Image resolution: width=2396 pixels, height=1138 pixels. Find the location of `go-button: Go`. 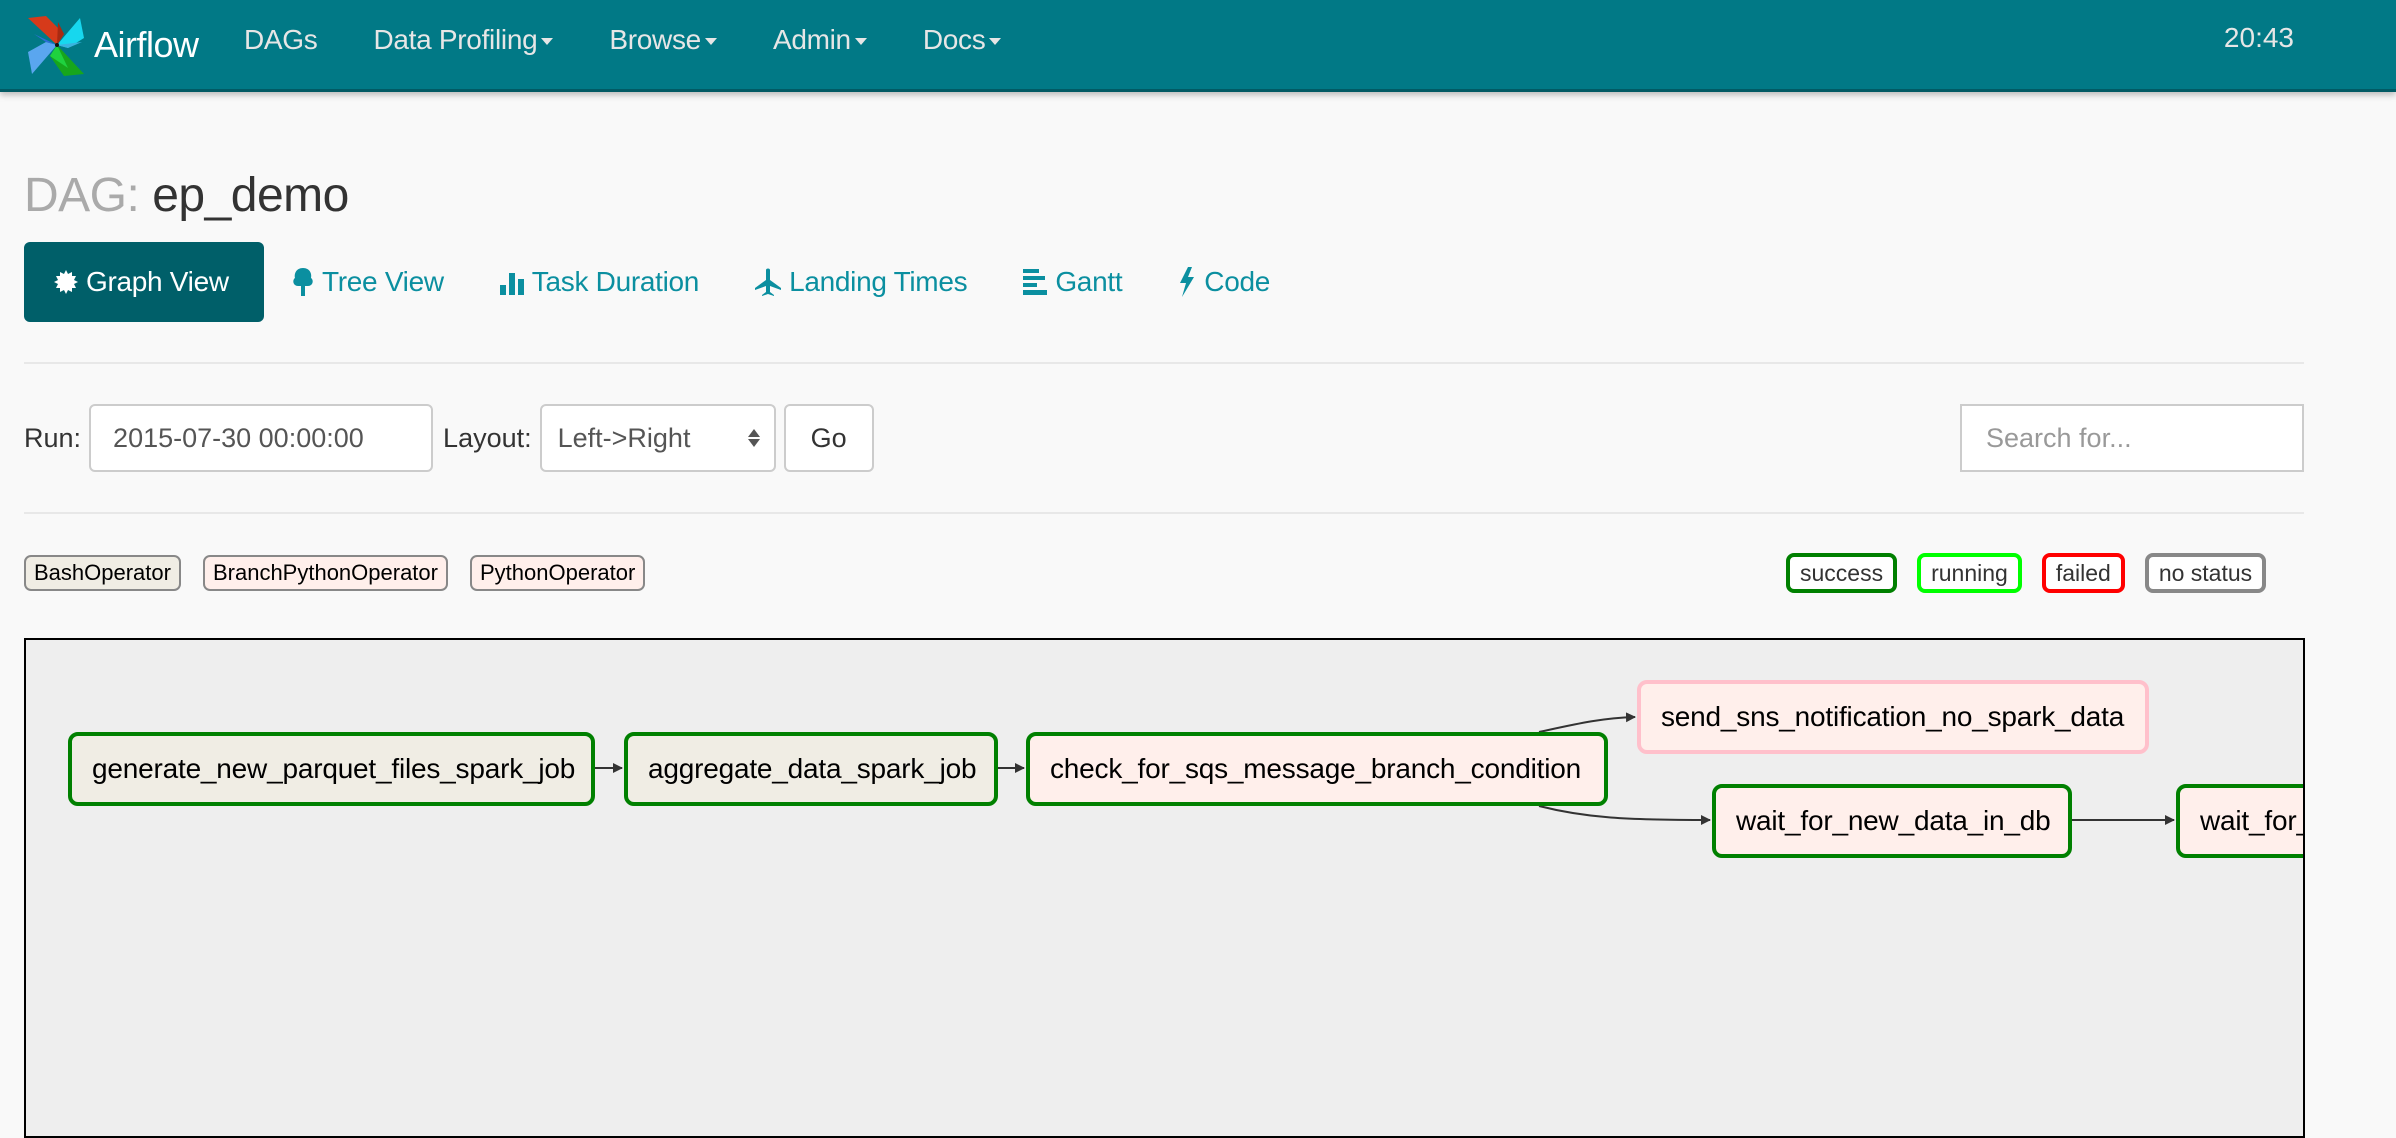

go-button: Go is located at coordinates (828, 438).